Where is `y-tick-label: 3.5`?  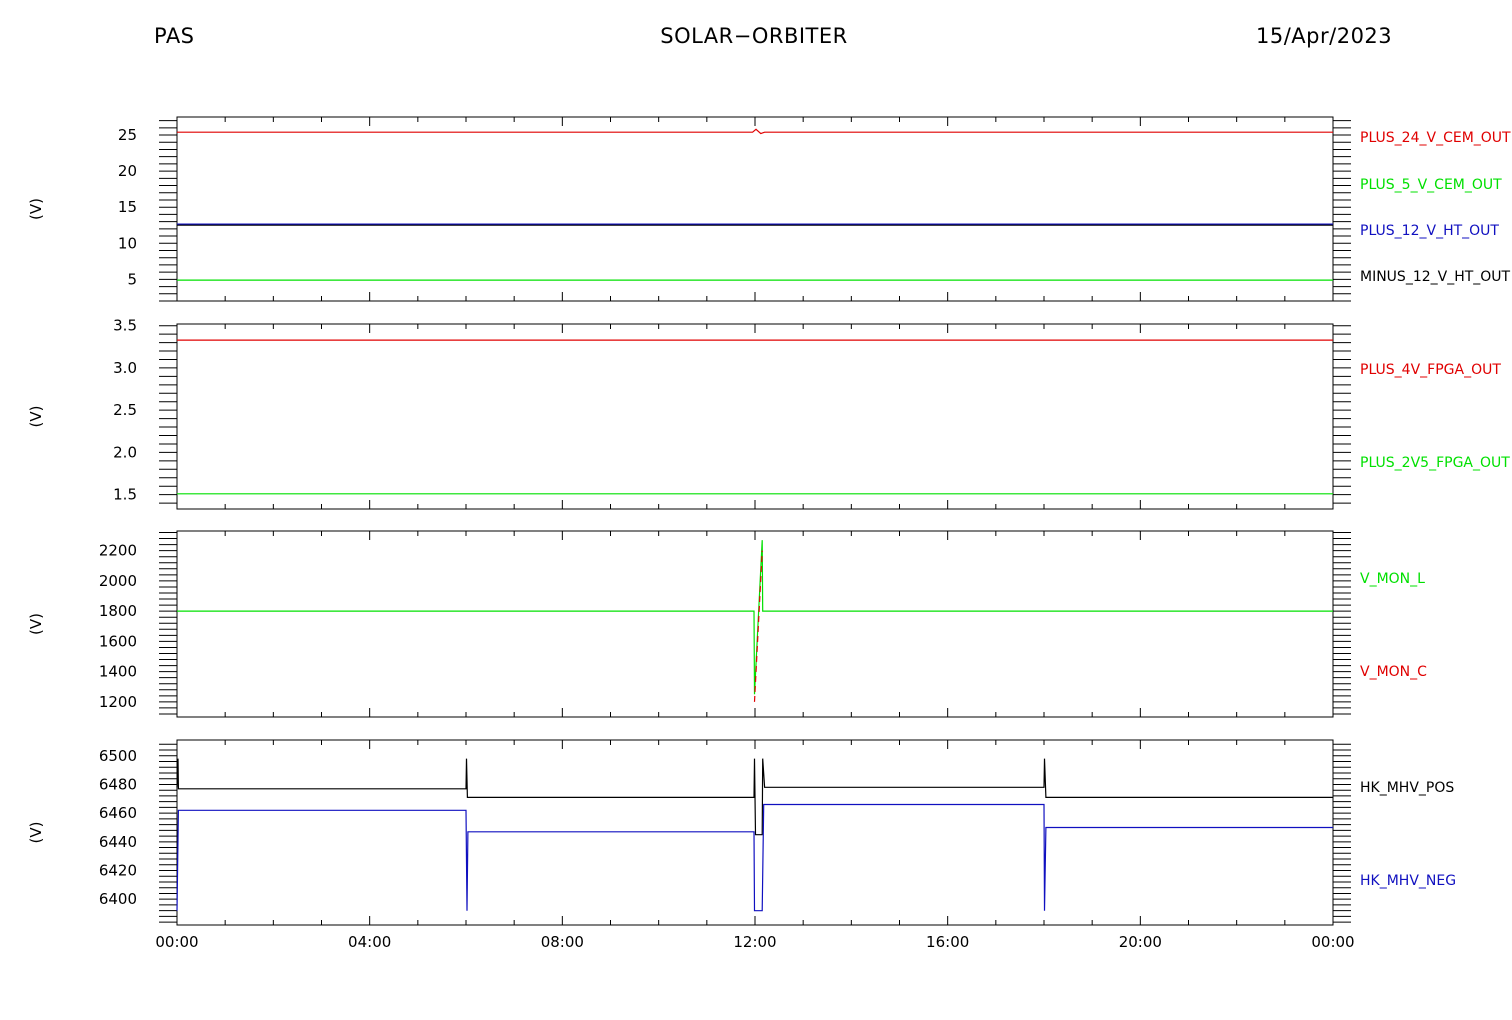
y-tick-label: 3.5 is located at coordinates (125, 326).